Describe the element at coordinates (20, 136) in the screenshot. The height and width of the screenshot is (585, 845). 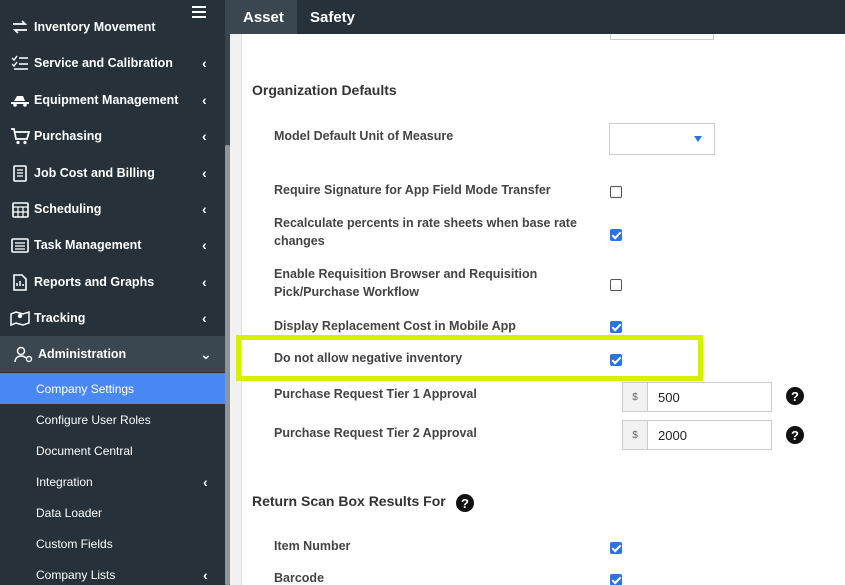
I see `cart-icon` at that location.